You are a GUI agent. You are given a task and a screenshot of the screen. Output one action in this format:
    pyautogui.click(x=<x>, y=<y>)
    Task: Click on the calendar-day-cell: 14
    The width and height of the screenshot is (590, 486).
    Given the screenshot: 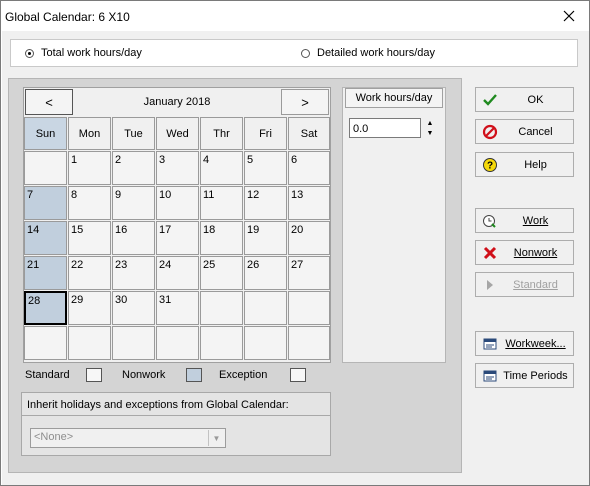 What is the action you would take?
    pyautogui.click(x=45, y=238)
    